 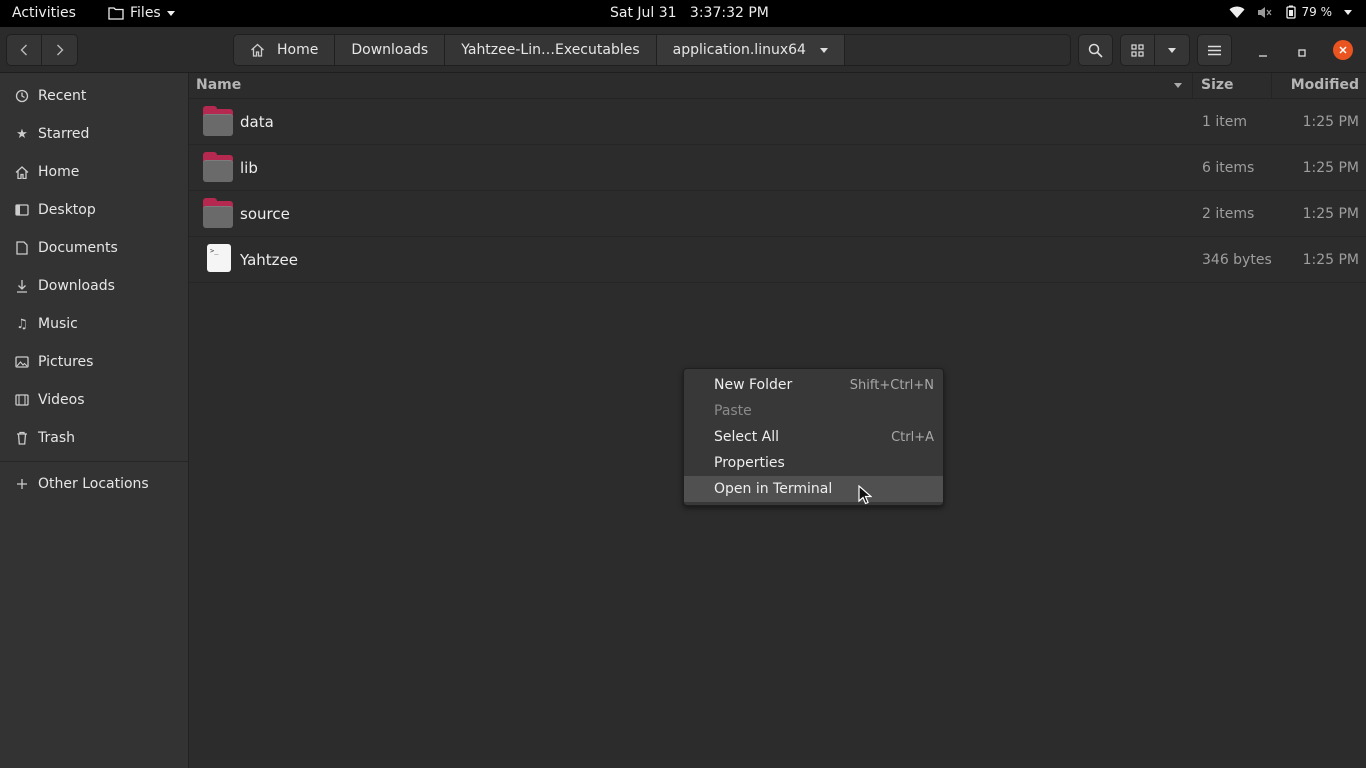 I want to click on menu-item-shortcut: Shift+Ctrl+N, so click(x=891, y=385).